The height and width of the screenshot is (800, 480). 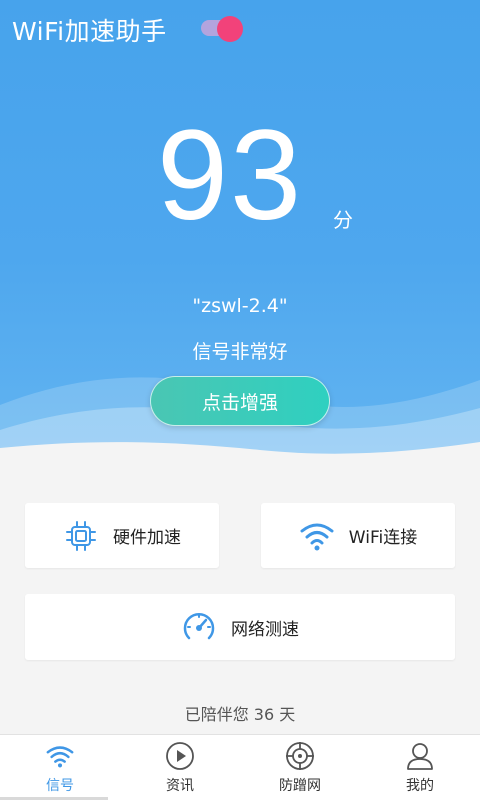 I want to click on tab-signal-label: 信号, so click(x=60, y=786).